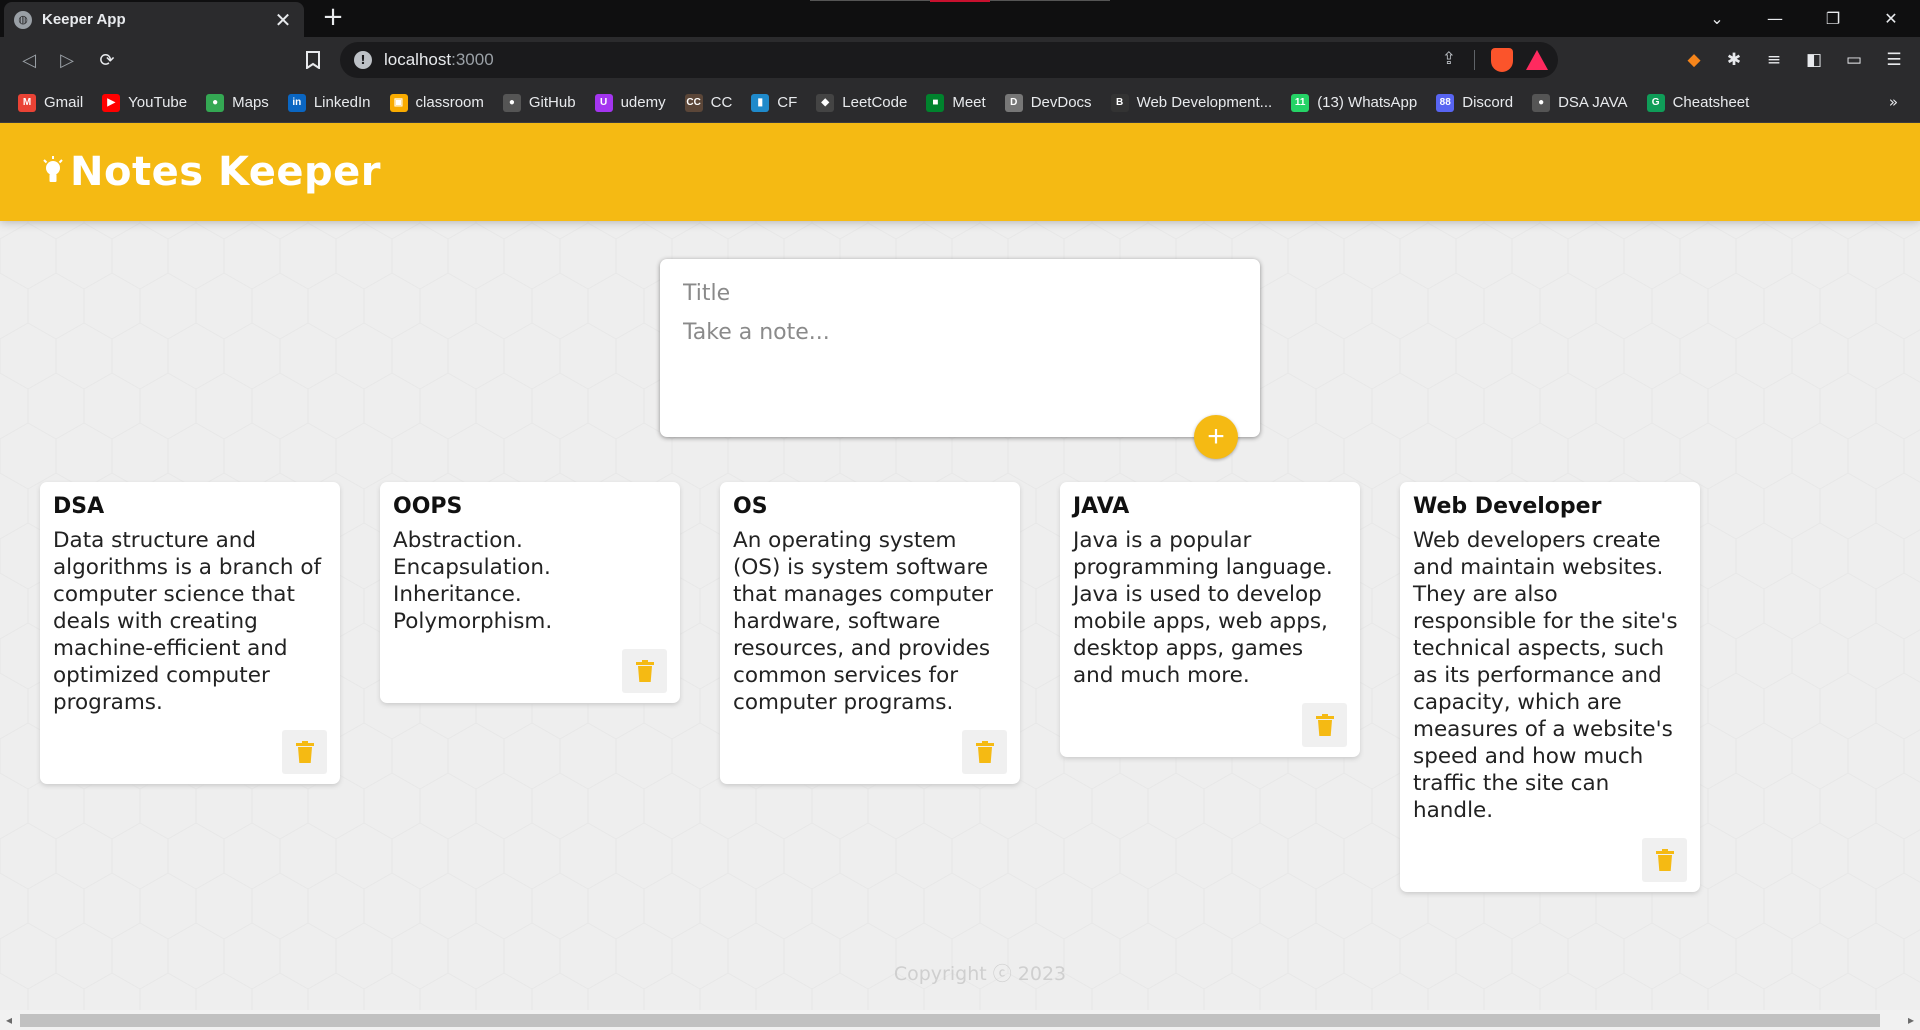 The width and height of the screenshot is (1920, 1030). What do you see at coordinates (1537, 60) in the screenshot?
I see `brave-rewards-icon` at bounding box center [1537, 60].